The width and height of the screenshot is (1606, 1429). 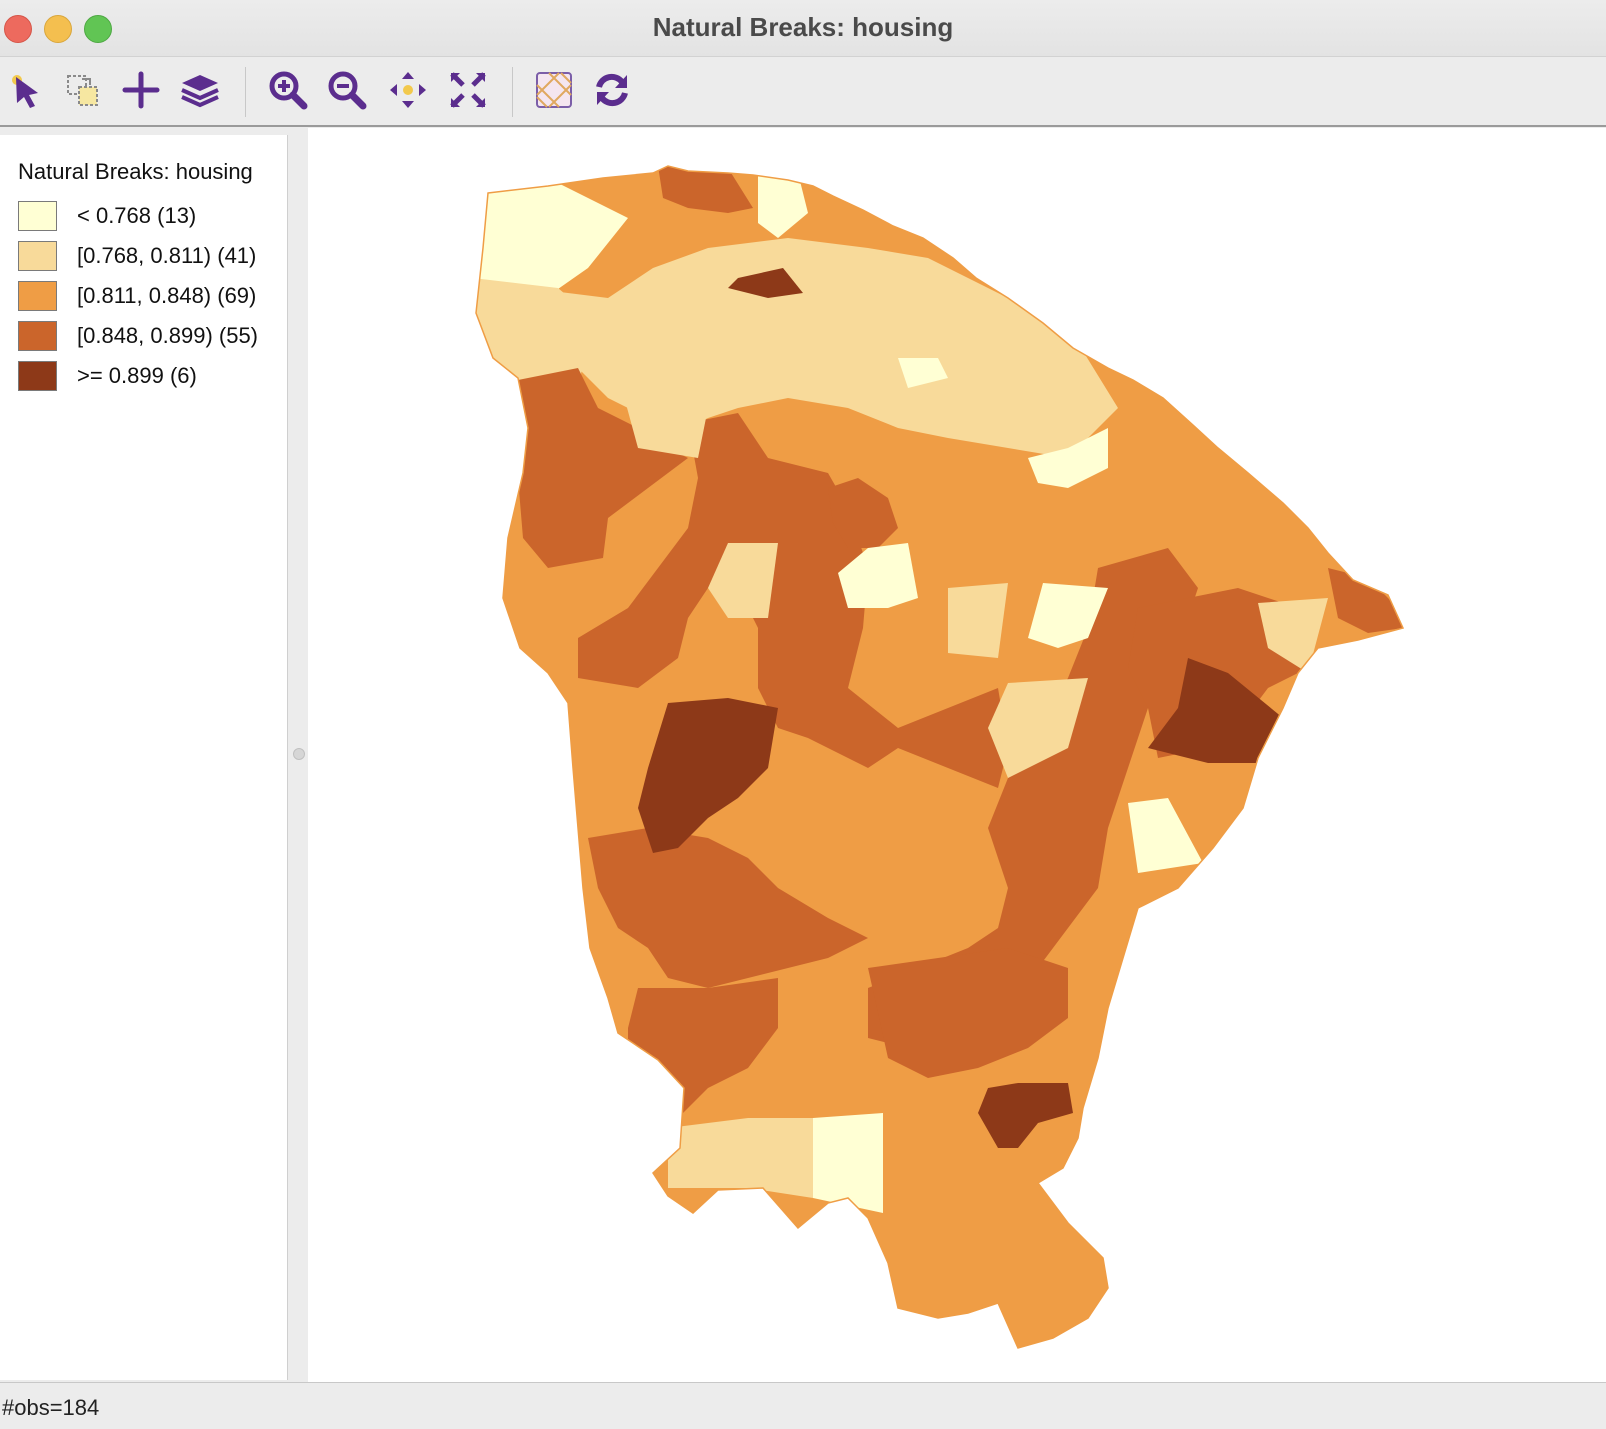 I want to click on basemap-button, so click(x=554, y=90).